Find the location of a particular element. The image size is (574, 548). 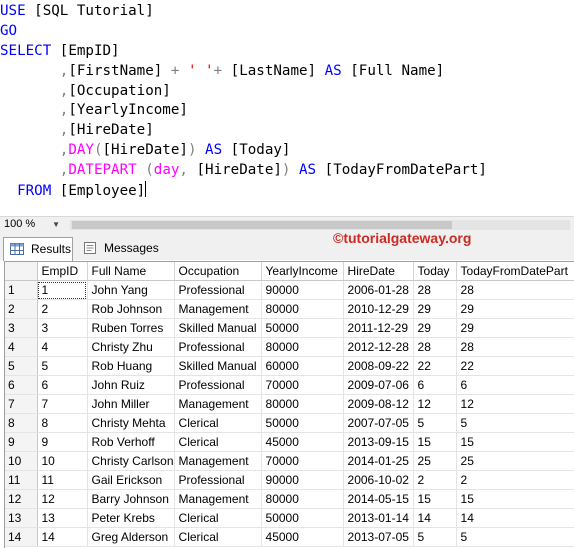

table-cell: Skilled Manual is located at coordinates (218, 328).